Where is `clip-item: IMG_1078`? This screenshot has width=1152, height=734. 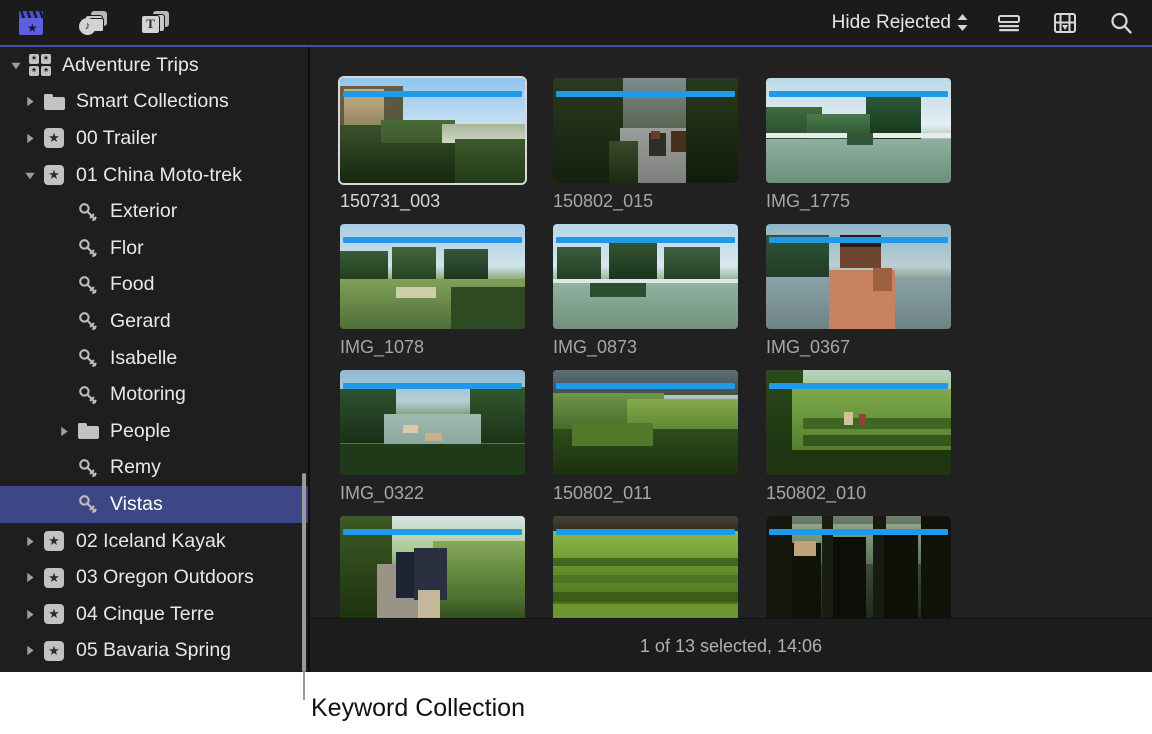 clip-item: IMG_1078 is located at coordinates (434, 291).